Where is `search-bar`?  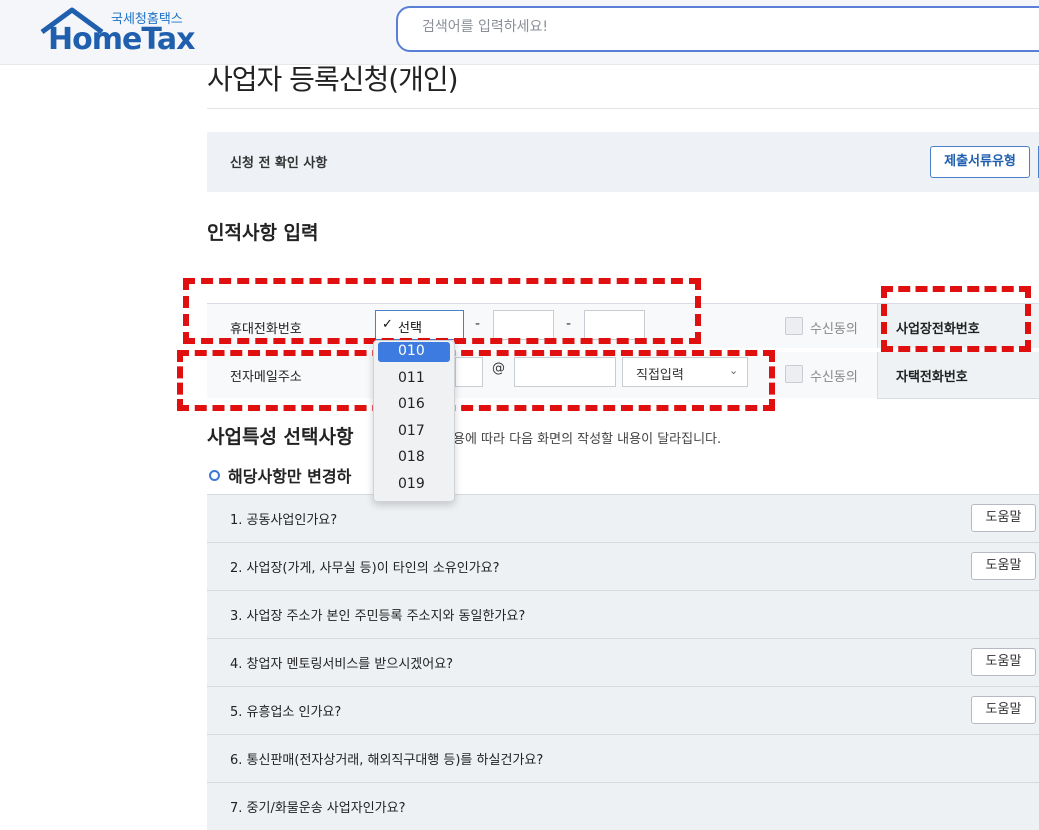 search-bar is located at coordinates (717, 29).